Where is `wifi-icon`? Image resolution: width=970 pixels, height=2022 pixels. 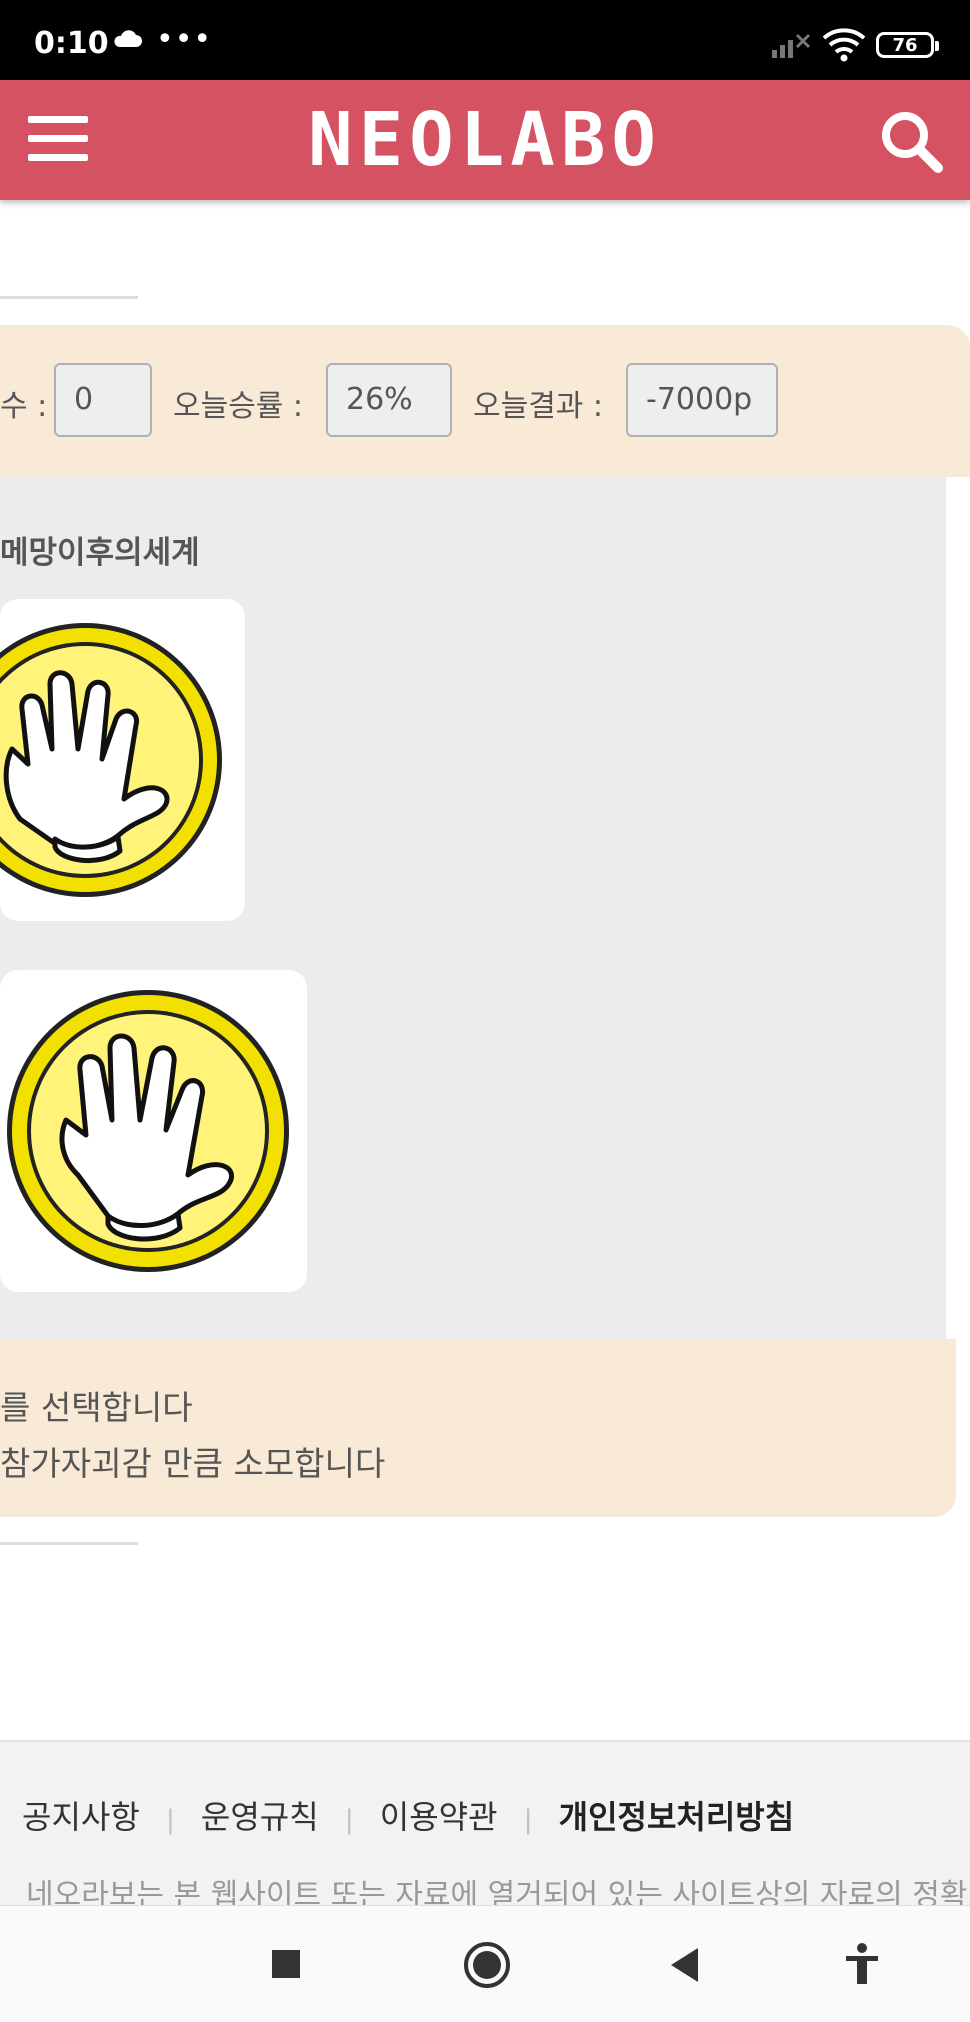
wifi-icon is located at coordinates (844, 45).